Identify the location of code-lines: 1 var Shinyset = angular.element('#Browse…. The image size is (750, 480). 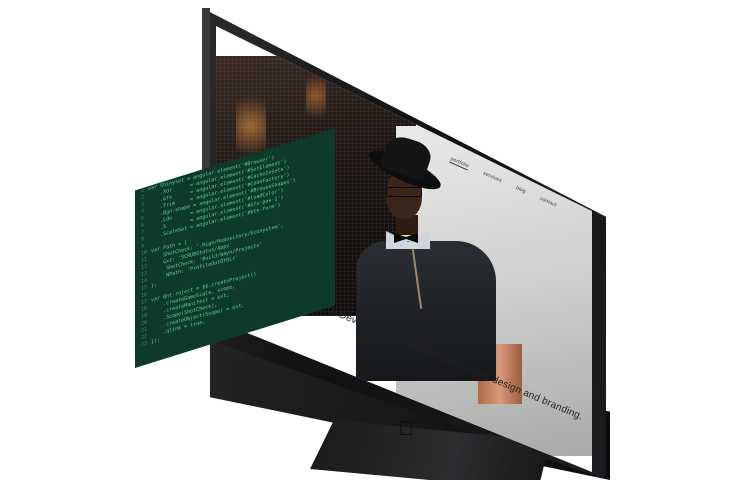
(218, 249).